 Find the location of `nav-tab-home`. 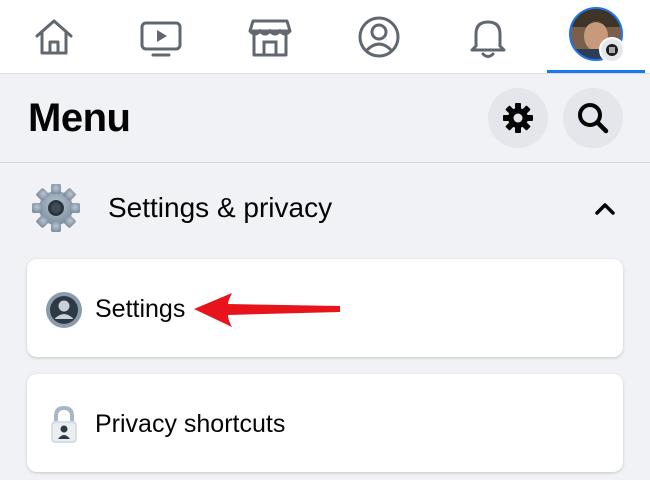

nav-tab-home is located at coordinates (54, 36).